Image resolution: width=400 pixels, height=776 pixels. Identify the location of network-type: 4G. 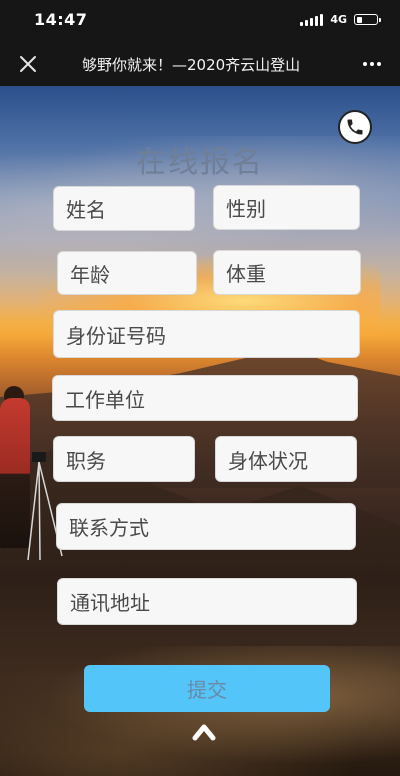
(338, 19).